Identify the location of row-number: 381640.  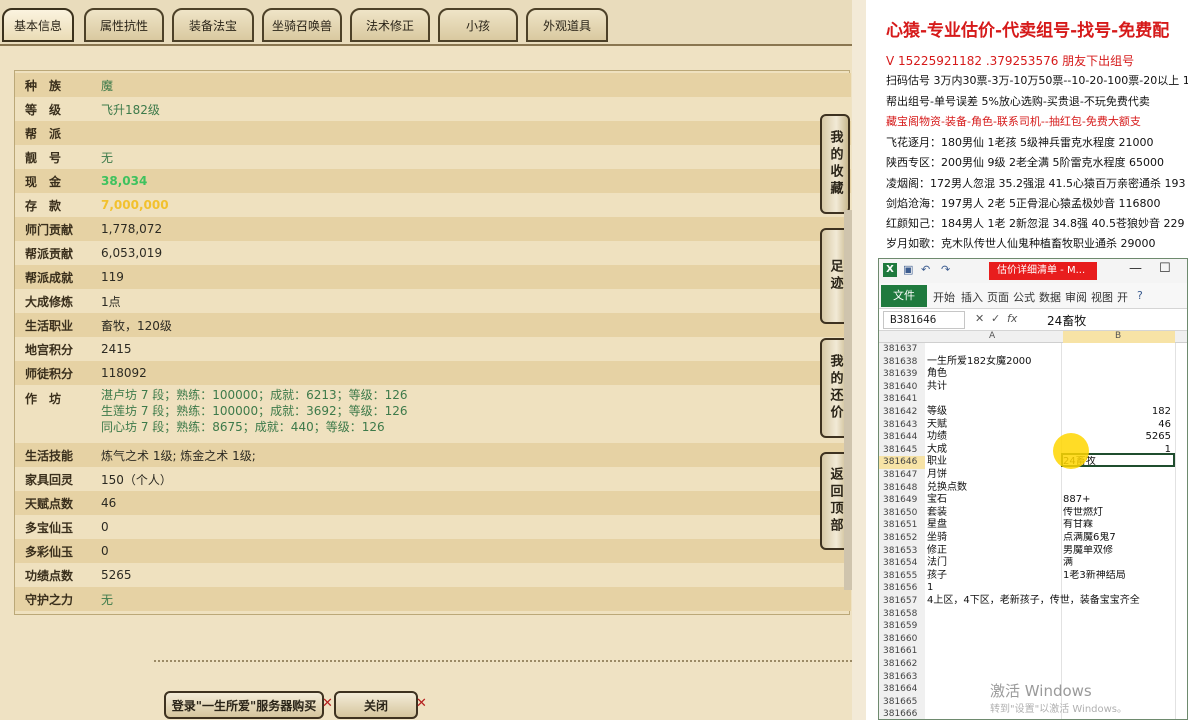
(902, 387).